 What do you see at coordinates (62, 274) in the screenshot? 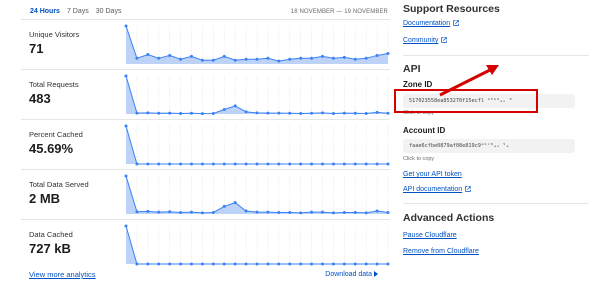
I see `view-more-analytics-link: View more analytics` at bounding box center [62, 274].